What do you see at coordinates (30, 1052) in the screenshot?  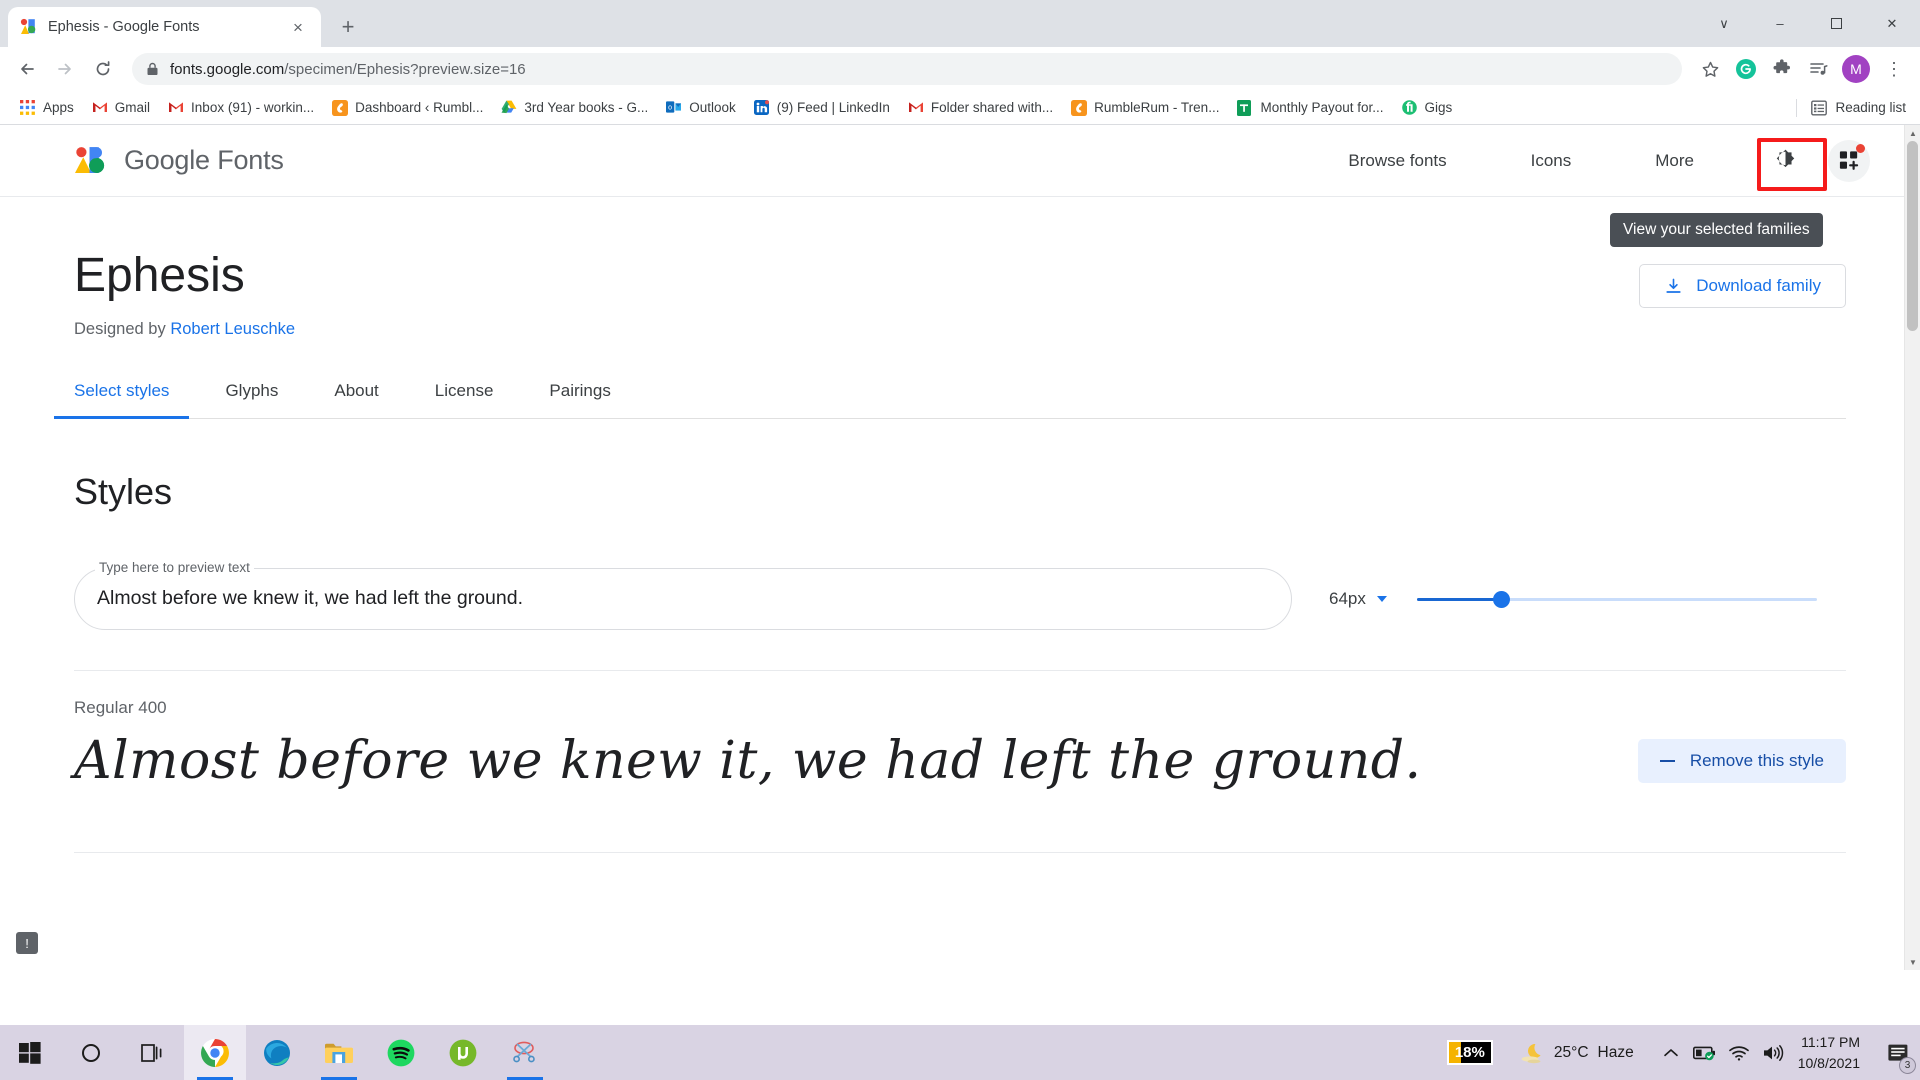 I see `start-button` at bounding box center [30, 1052].